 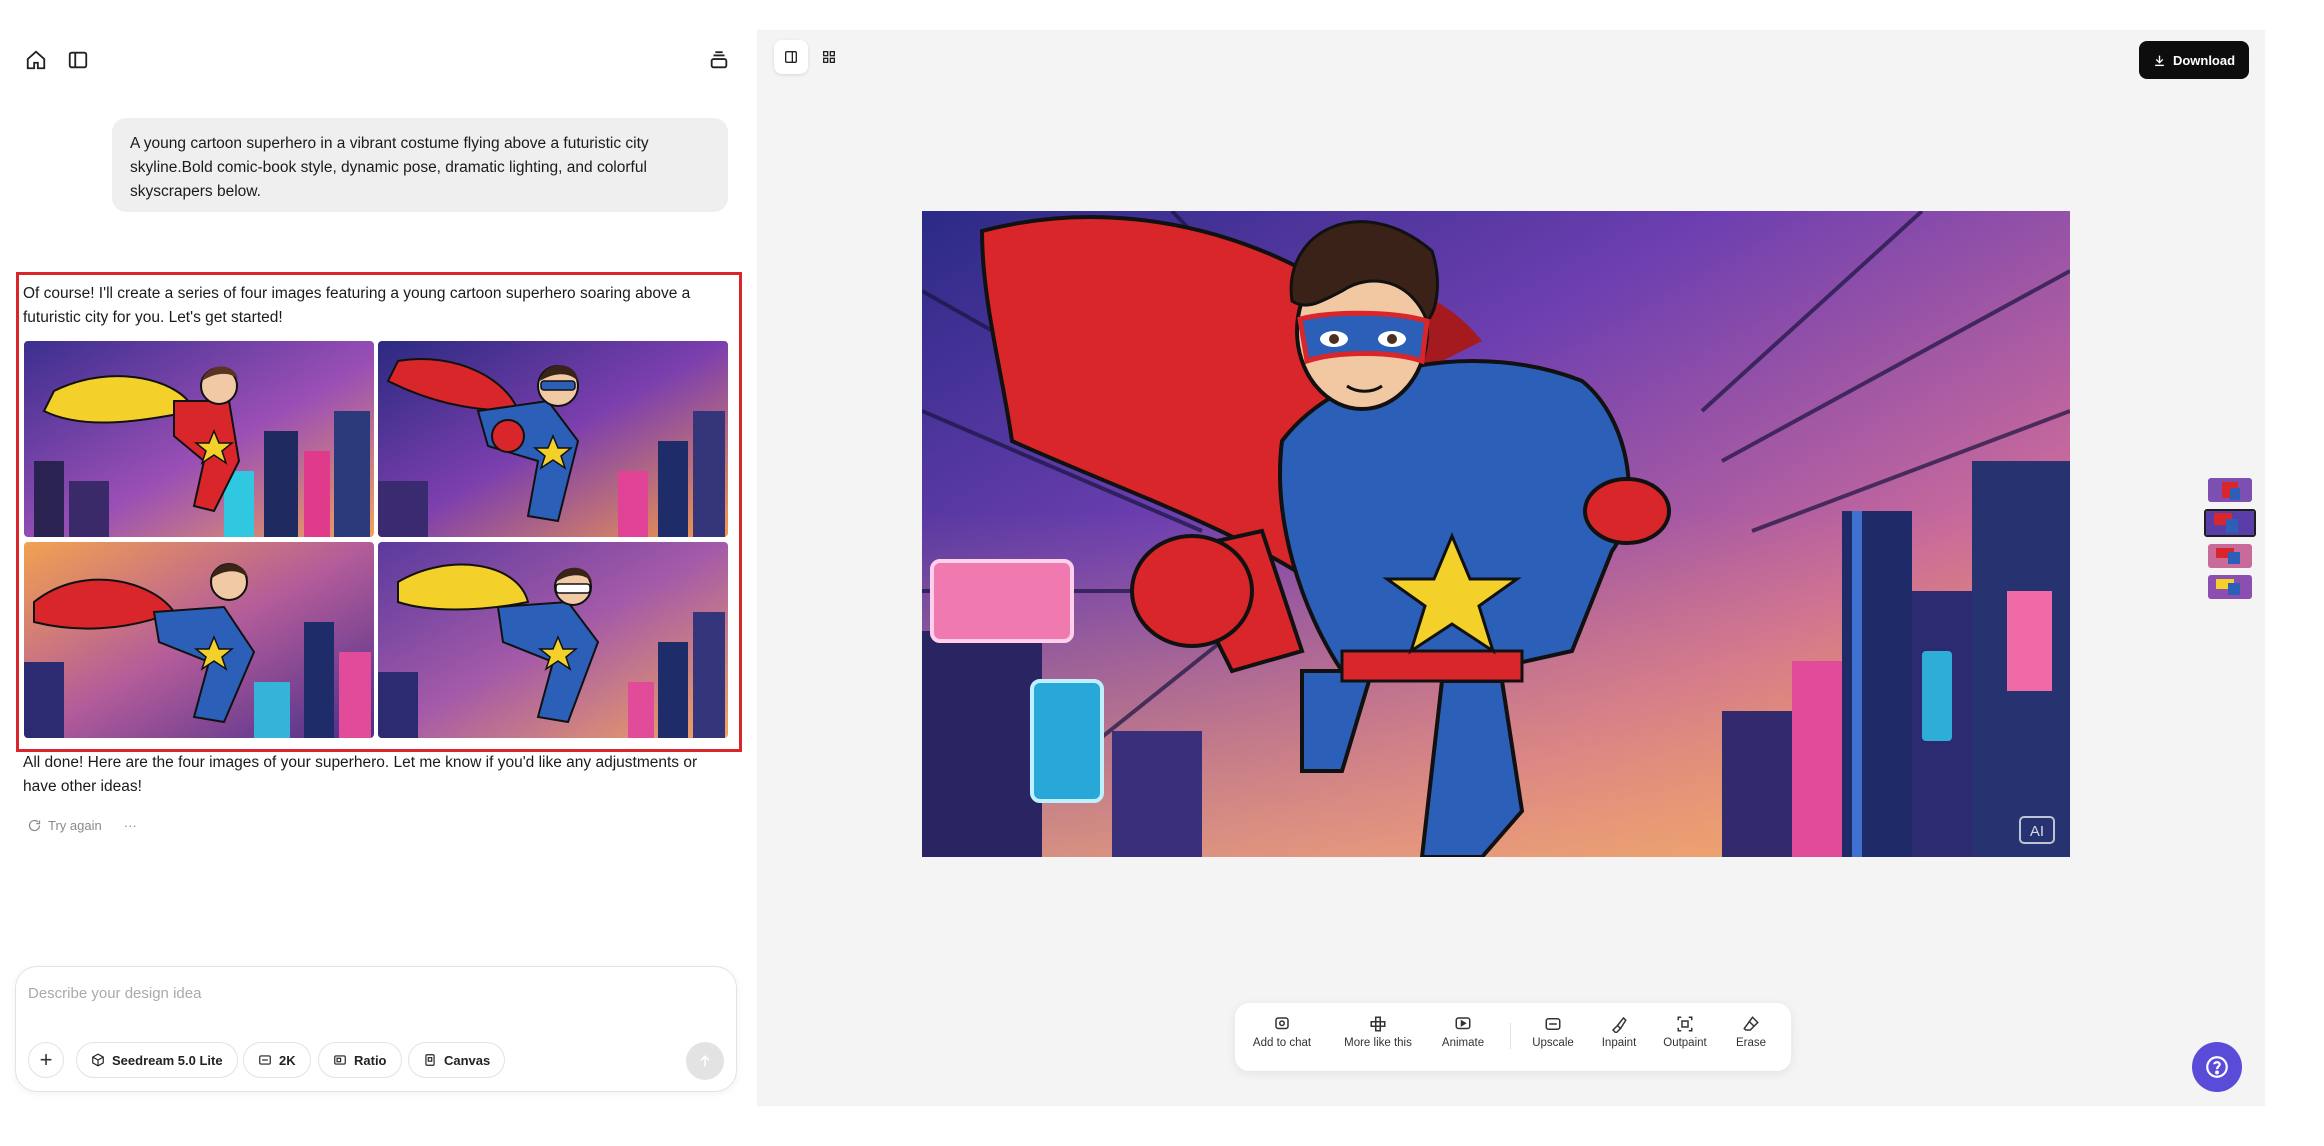 I want to click on message-actions: Try again ···, so click(x=82, y=825).